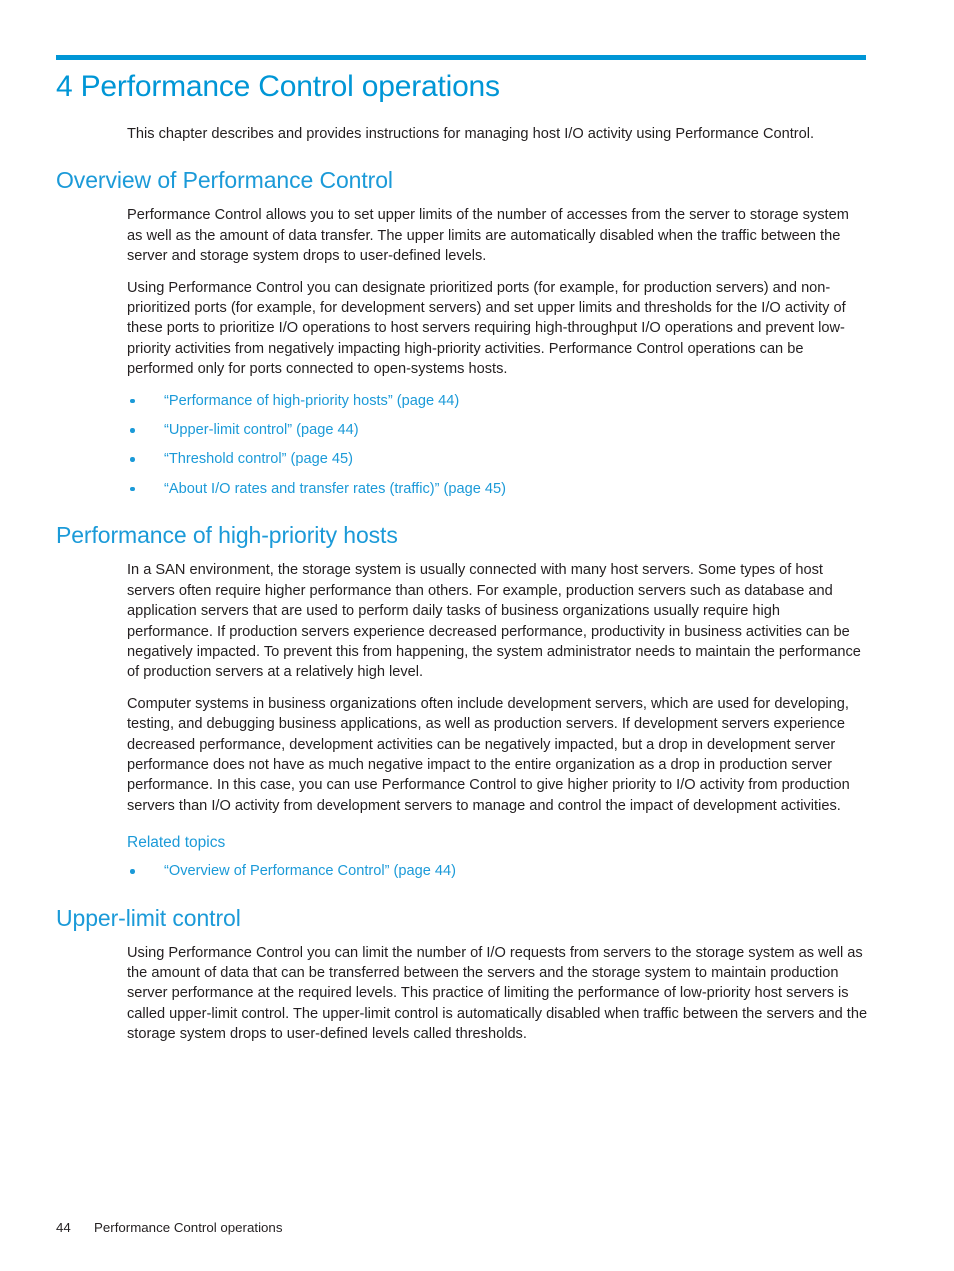 This screenshot has height=1271, width=954. I want to click on footer-page-number: 44, so click(63, 1227).